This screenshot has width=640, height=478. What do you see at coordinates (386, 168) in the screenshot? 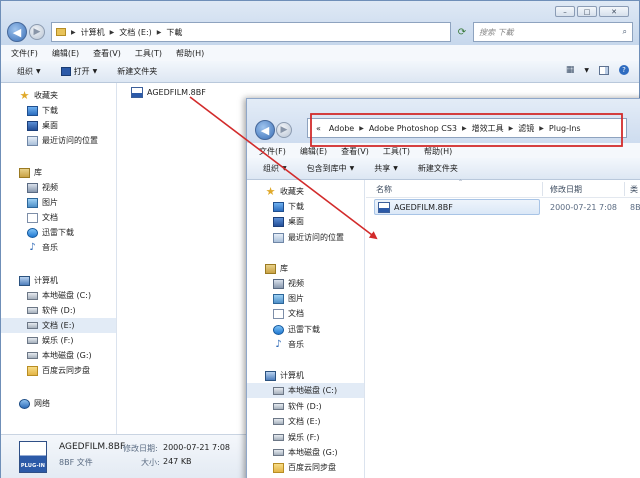
I see `share-button: 共享 ▼` at bounding box center [386, 168].